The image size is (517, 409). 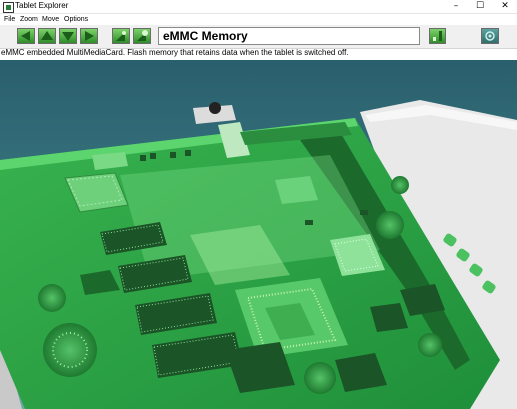 I want to click on zoom-out-button, so click(x=121, y=36).